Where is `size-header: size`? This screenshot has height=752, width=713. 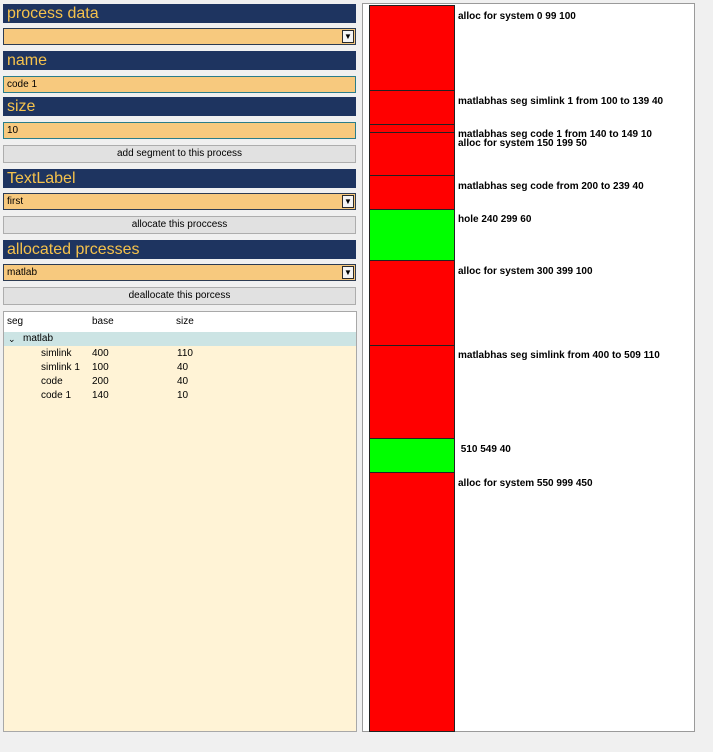
size-header: size is located at coordinates (179, 106).